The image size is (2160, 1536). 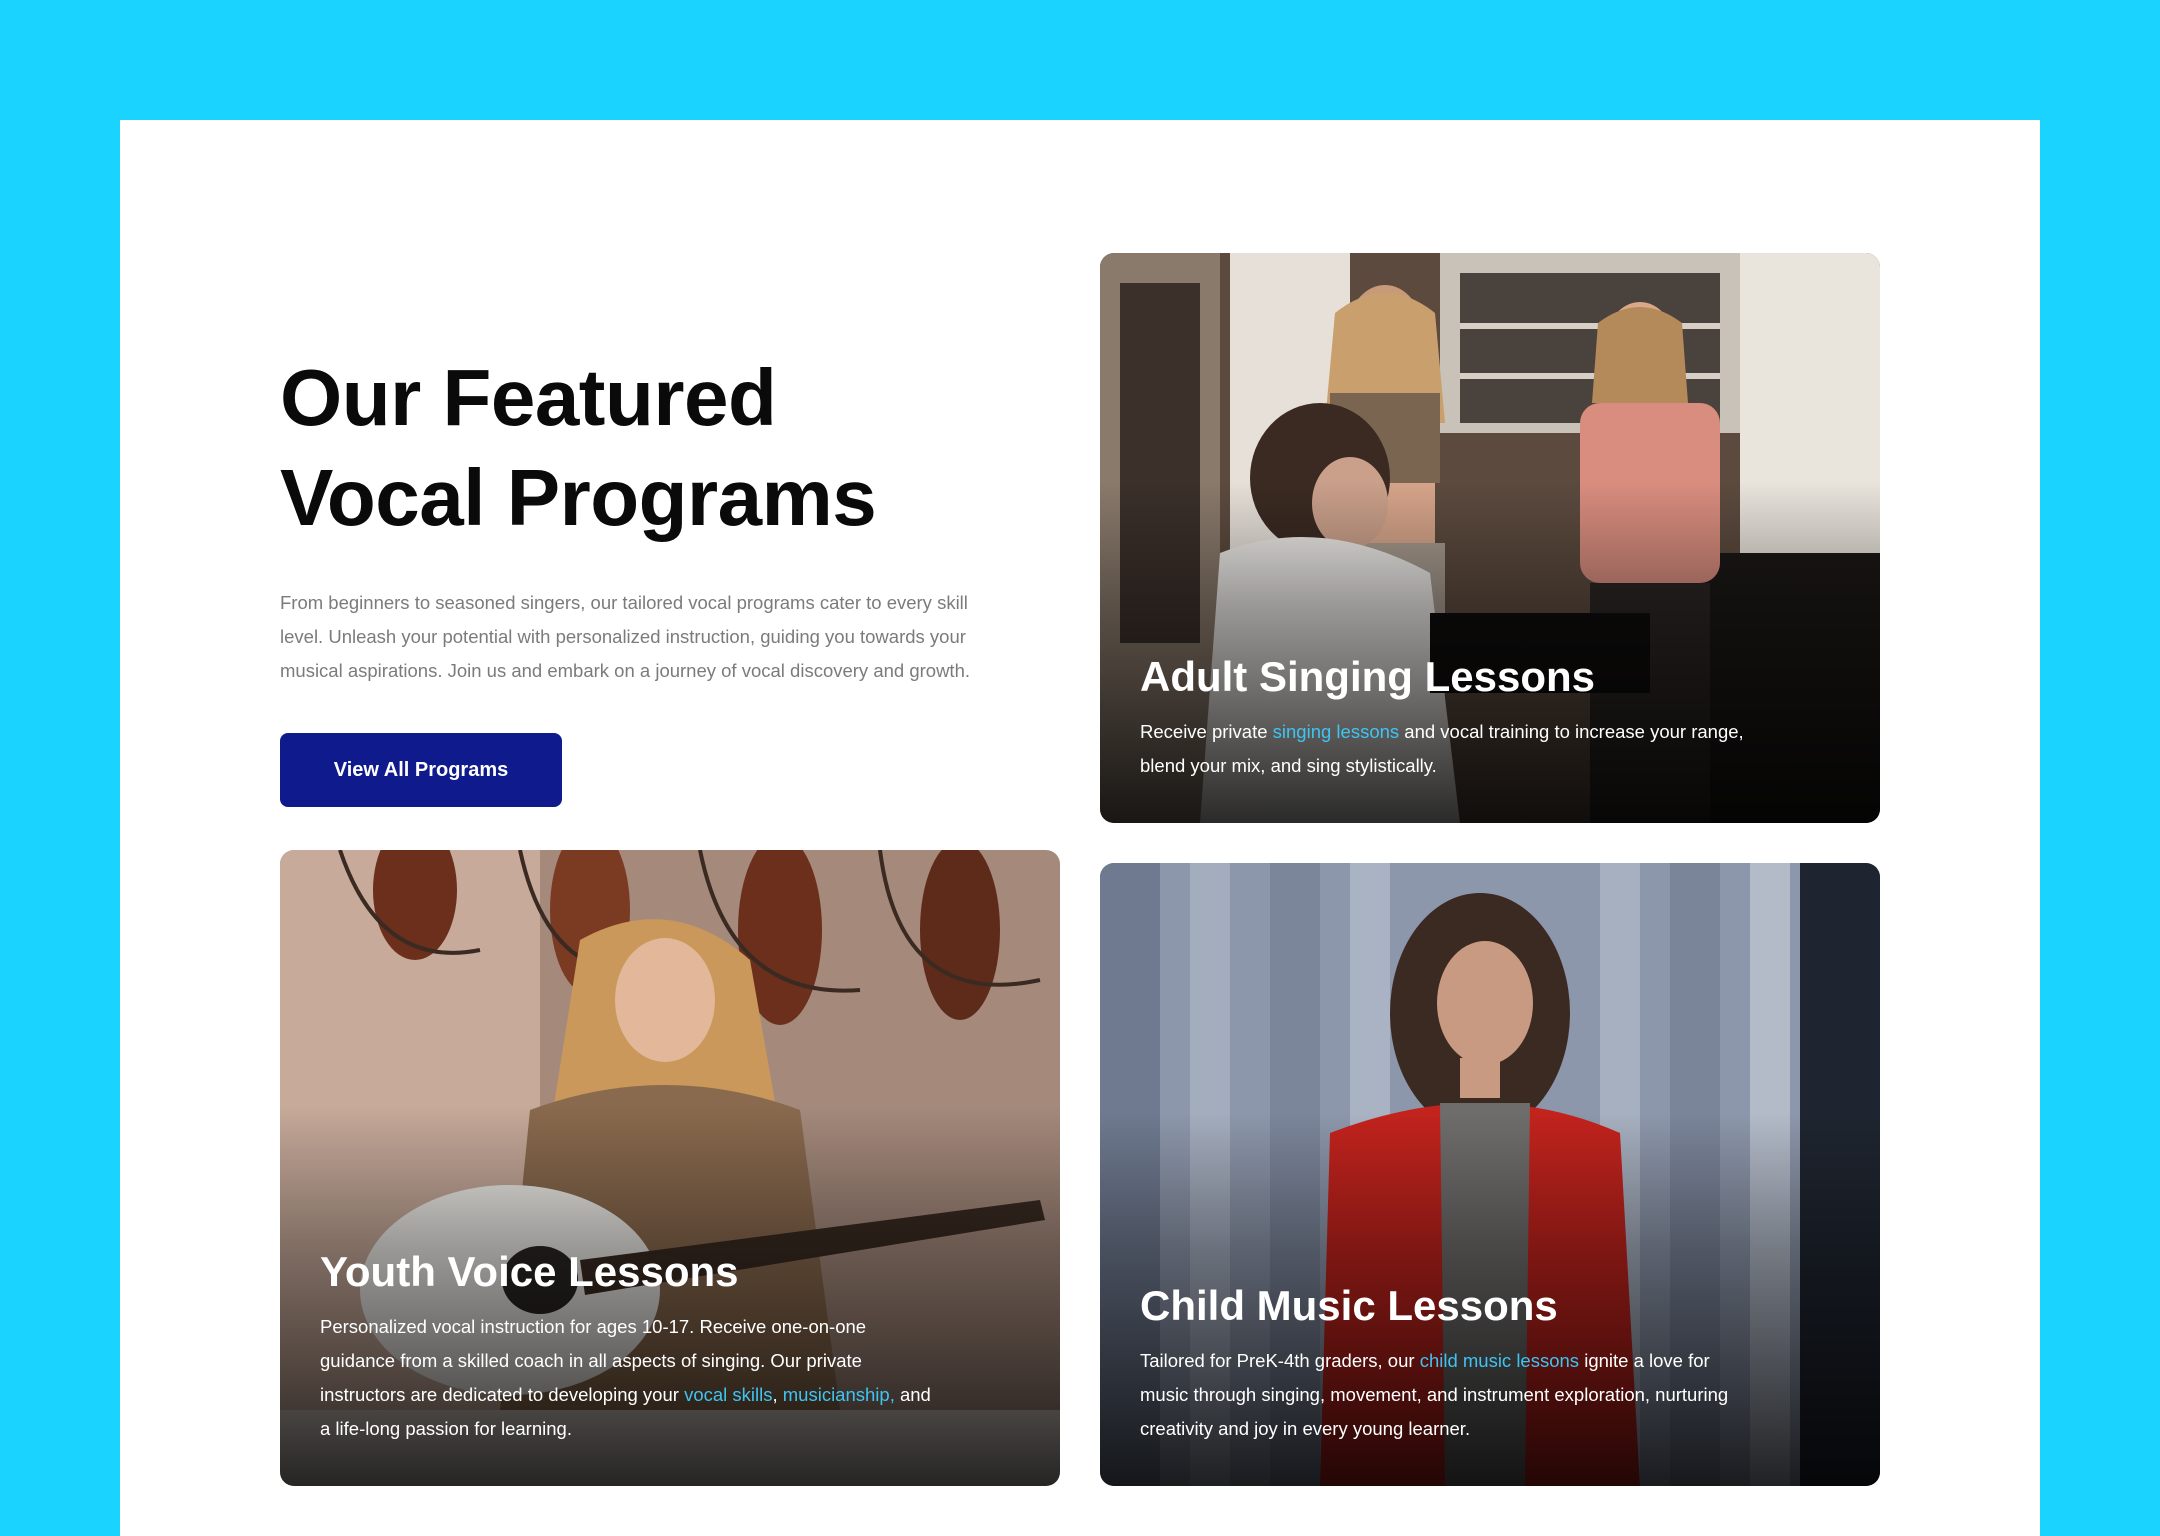 What do you see at coordinates (528, 397) in the screenshot?
I see `section-title-line1: Our Featured` at bounding box center [528, 397].